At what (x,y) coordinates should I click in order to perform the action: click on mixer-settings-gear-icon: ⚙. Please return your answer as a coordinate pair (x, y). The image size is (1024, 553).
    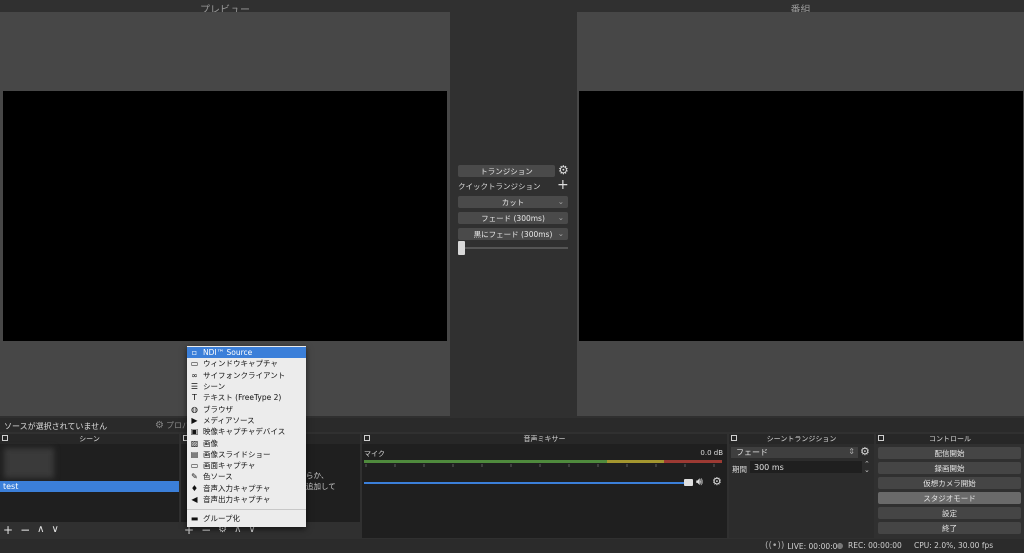
    Looking at the image, I should click on (717, 481).